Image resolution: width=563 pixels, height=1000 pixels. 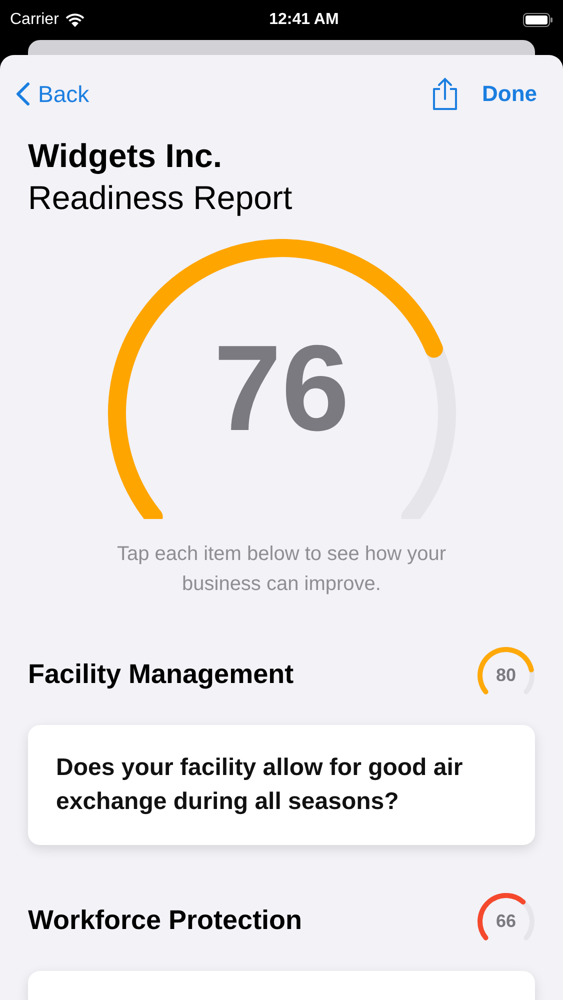 What do you see at coordinates (161, 198) in the screenshot?
I see `report-subtitle: Readiness Report` at bounding box center [161, 198].